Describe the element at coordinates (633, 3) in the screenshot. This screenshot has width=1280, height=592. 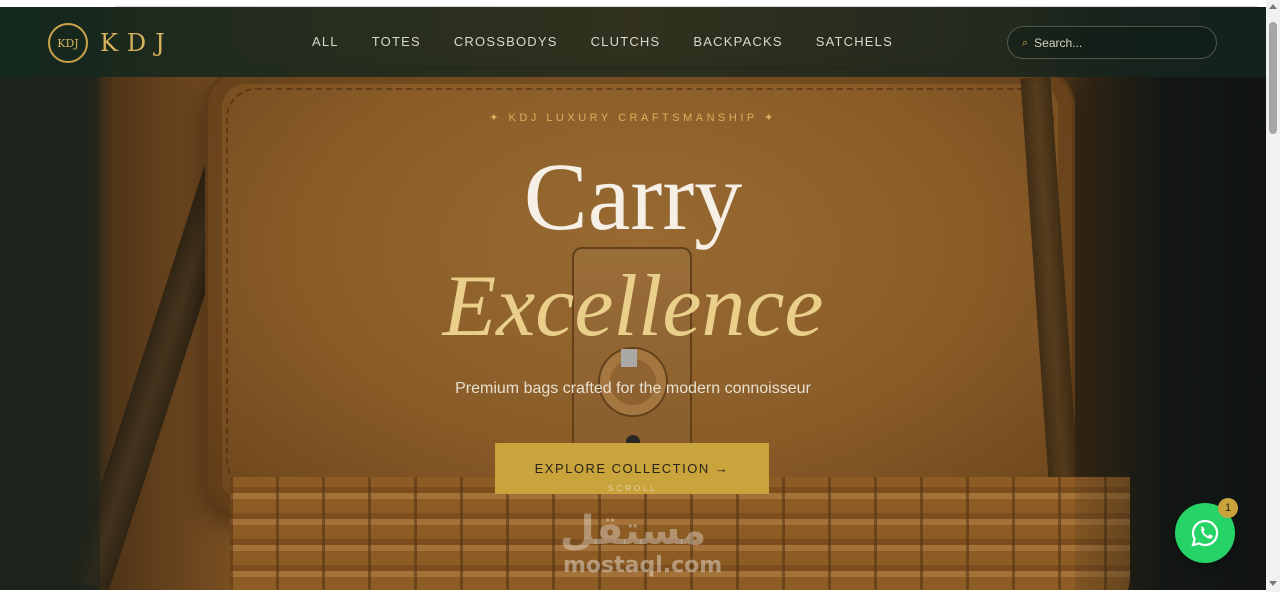
I see `browser-top-strip` at that location.